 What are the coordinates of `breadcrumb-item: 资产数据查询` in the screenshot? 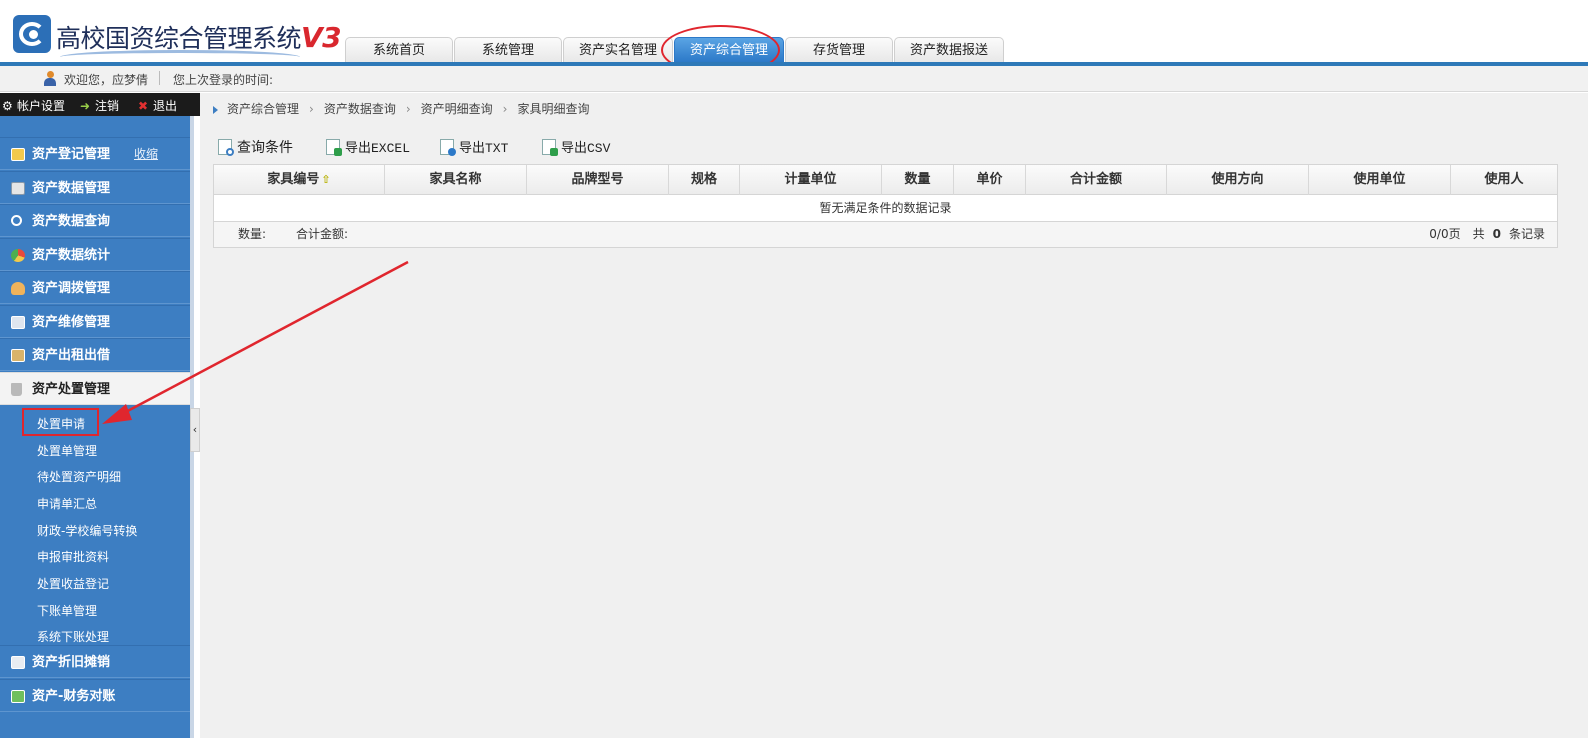 It's located at (360, 109).